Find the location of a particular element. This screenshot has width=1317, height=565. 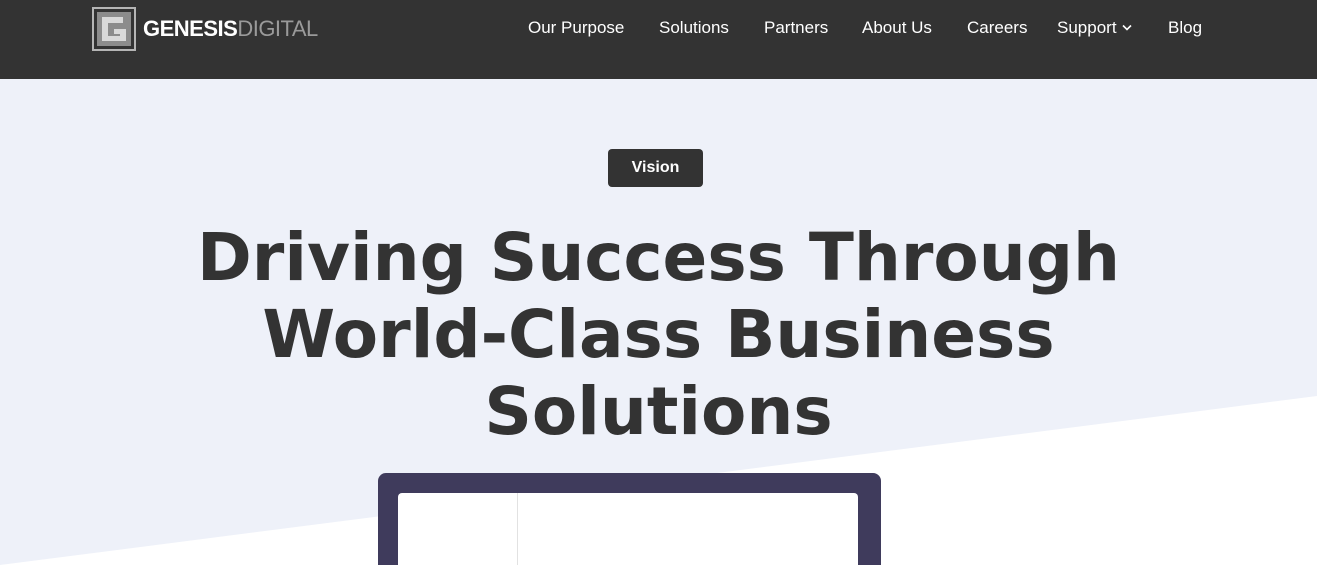

device-mockup is located at coordinates (629, 519).